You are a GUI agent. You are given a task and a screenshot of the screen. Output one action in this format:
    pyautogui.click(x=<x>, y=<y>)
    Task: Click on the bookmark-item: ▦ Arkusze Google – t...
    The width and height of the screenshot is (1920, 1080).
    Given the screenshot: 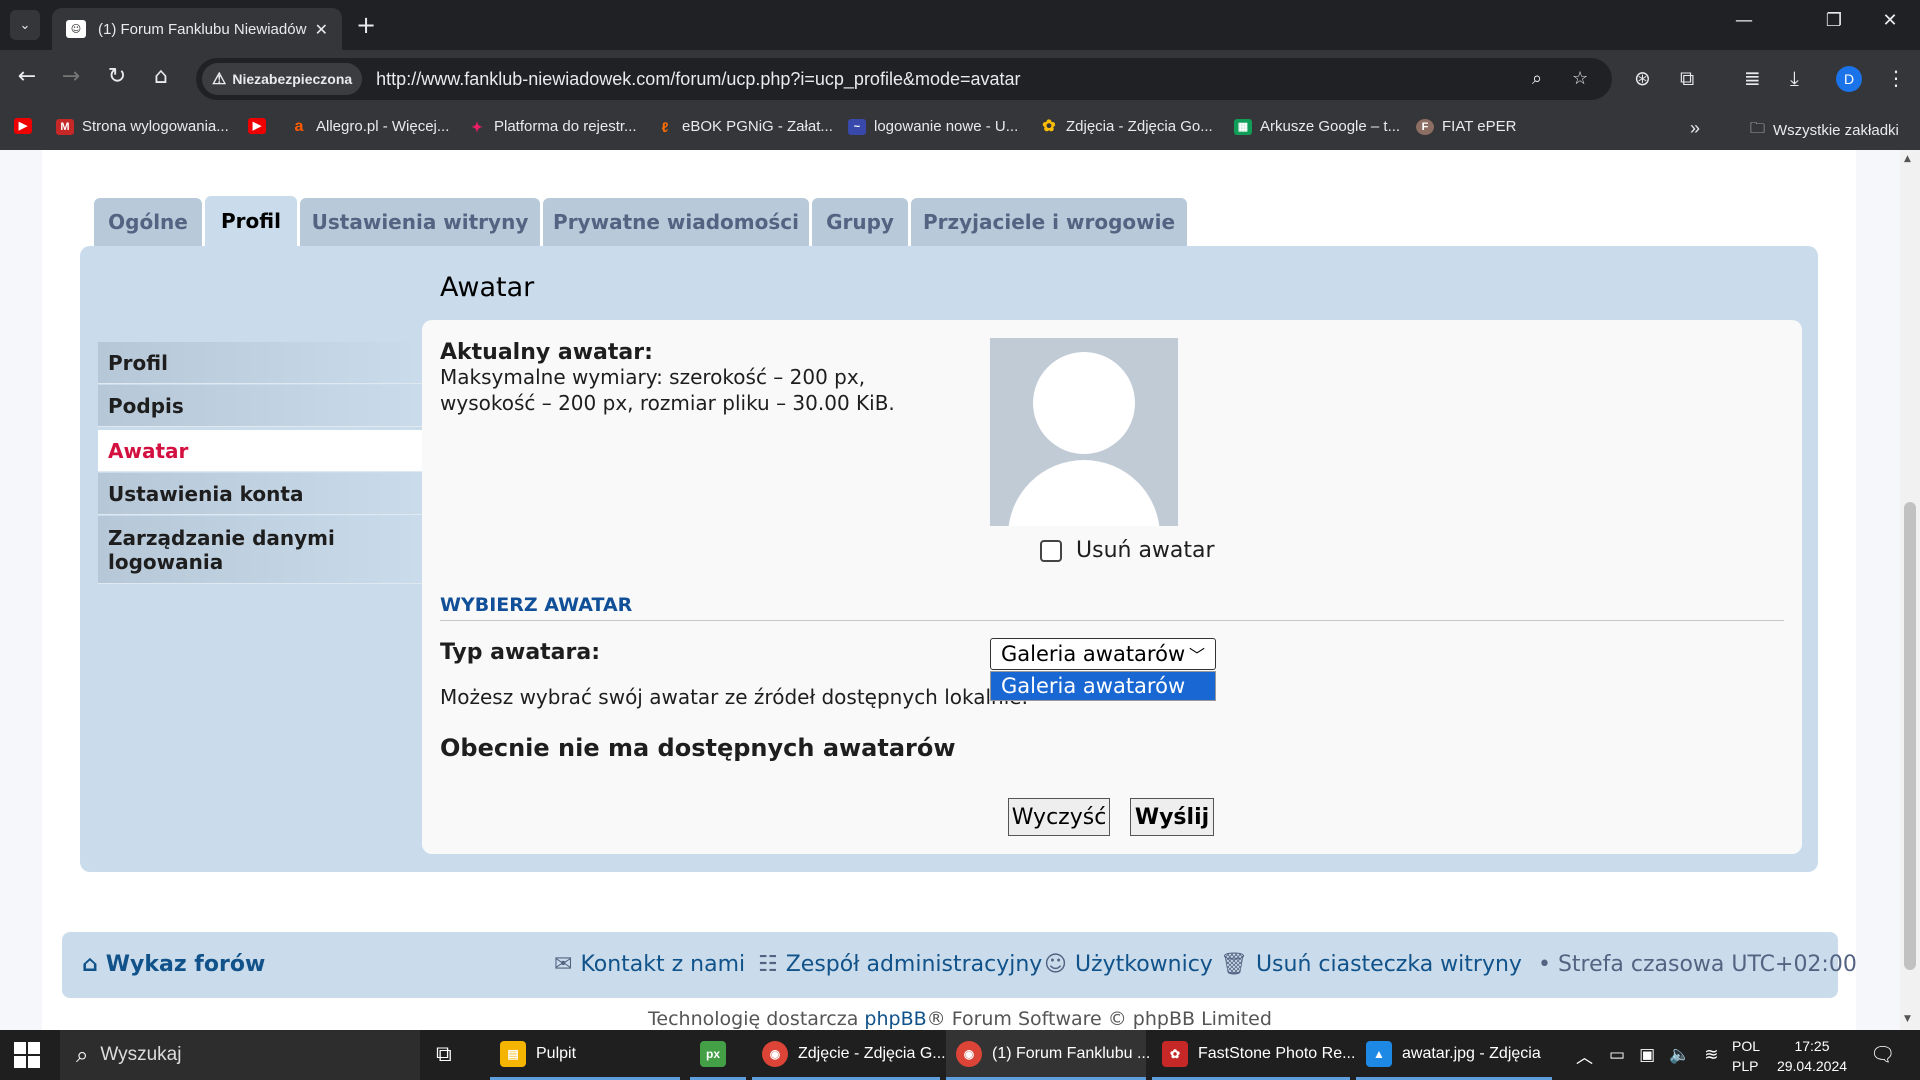 What is the action you would take?
    pyautogui.click(x=1317, y=126)
    